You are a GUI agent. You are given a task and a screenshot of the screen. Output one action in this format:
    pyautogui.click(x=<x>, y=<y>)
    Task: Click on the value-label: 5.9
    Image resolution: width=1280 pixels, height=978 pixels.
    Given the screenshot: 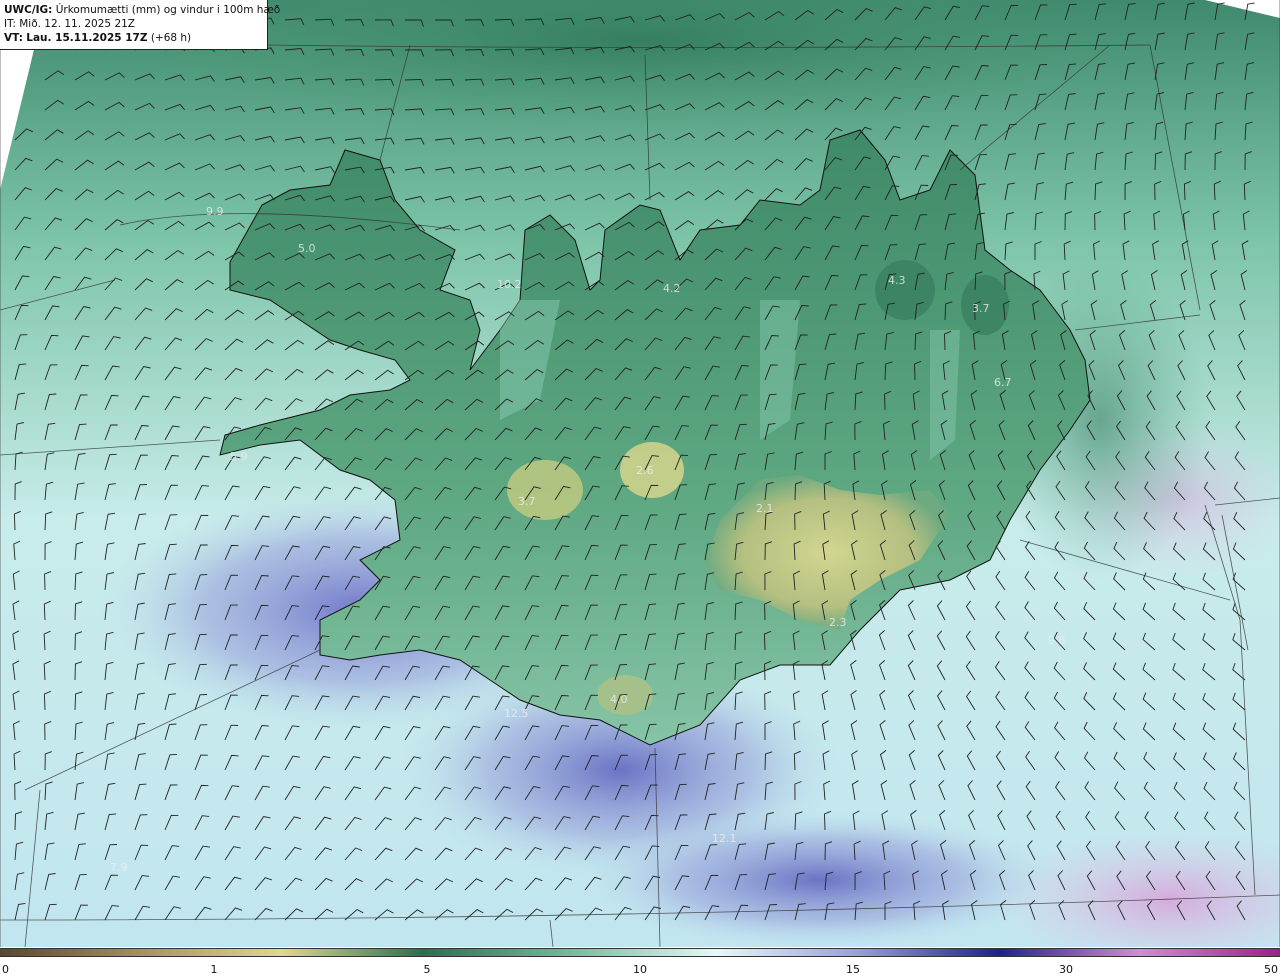 What is the action you would take?
    pyautogui.click(x=239, y=456)
    